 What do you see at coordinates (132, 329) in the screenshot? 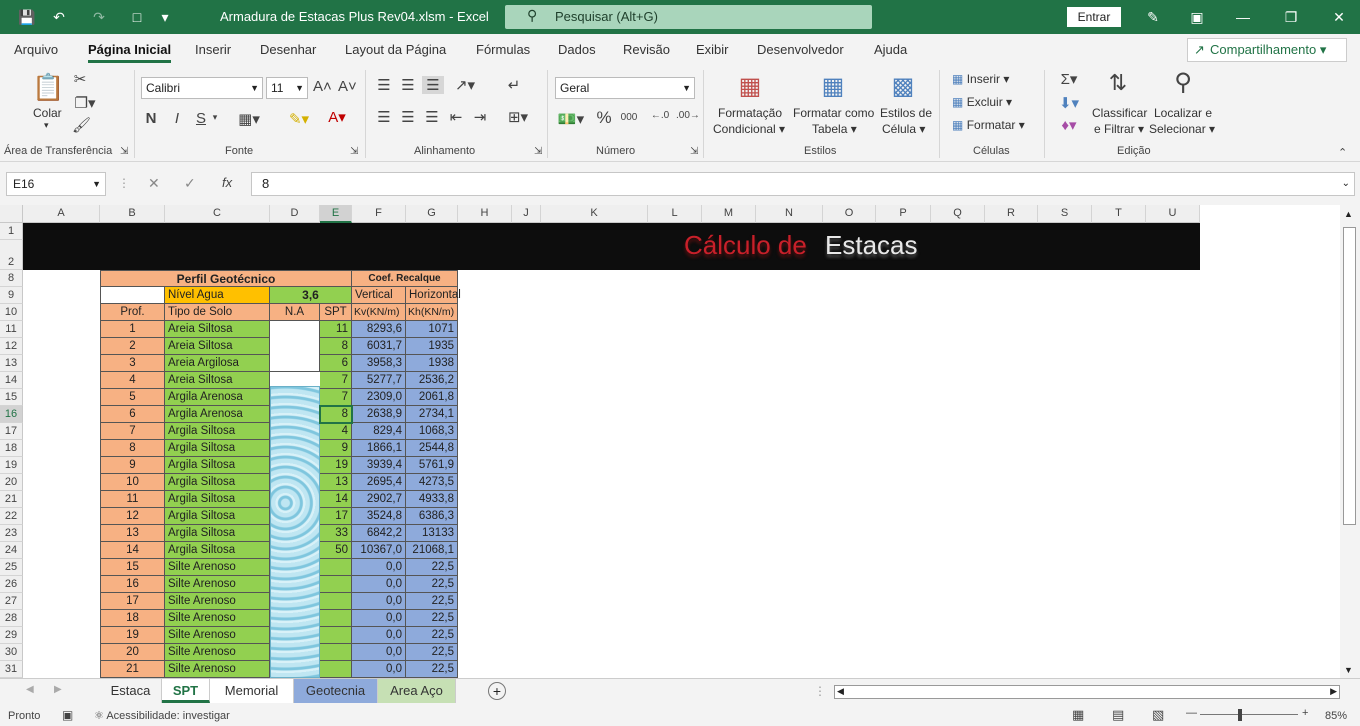
I see `prof-cell: 1` at bounding box center [132, 329].